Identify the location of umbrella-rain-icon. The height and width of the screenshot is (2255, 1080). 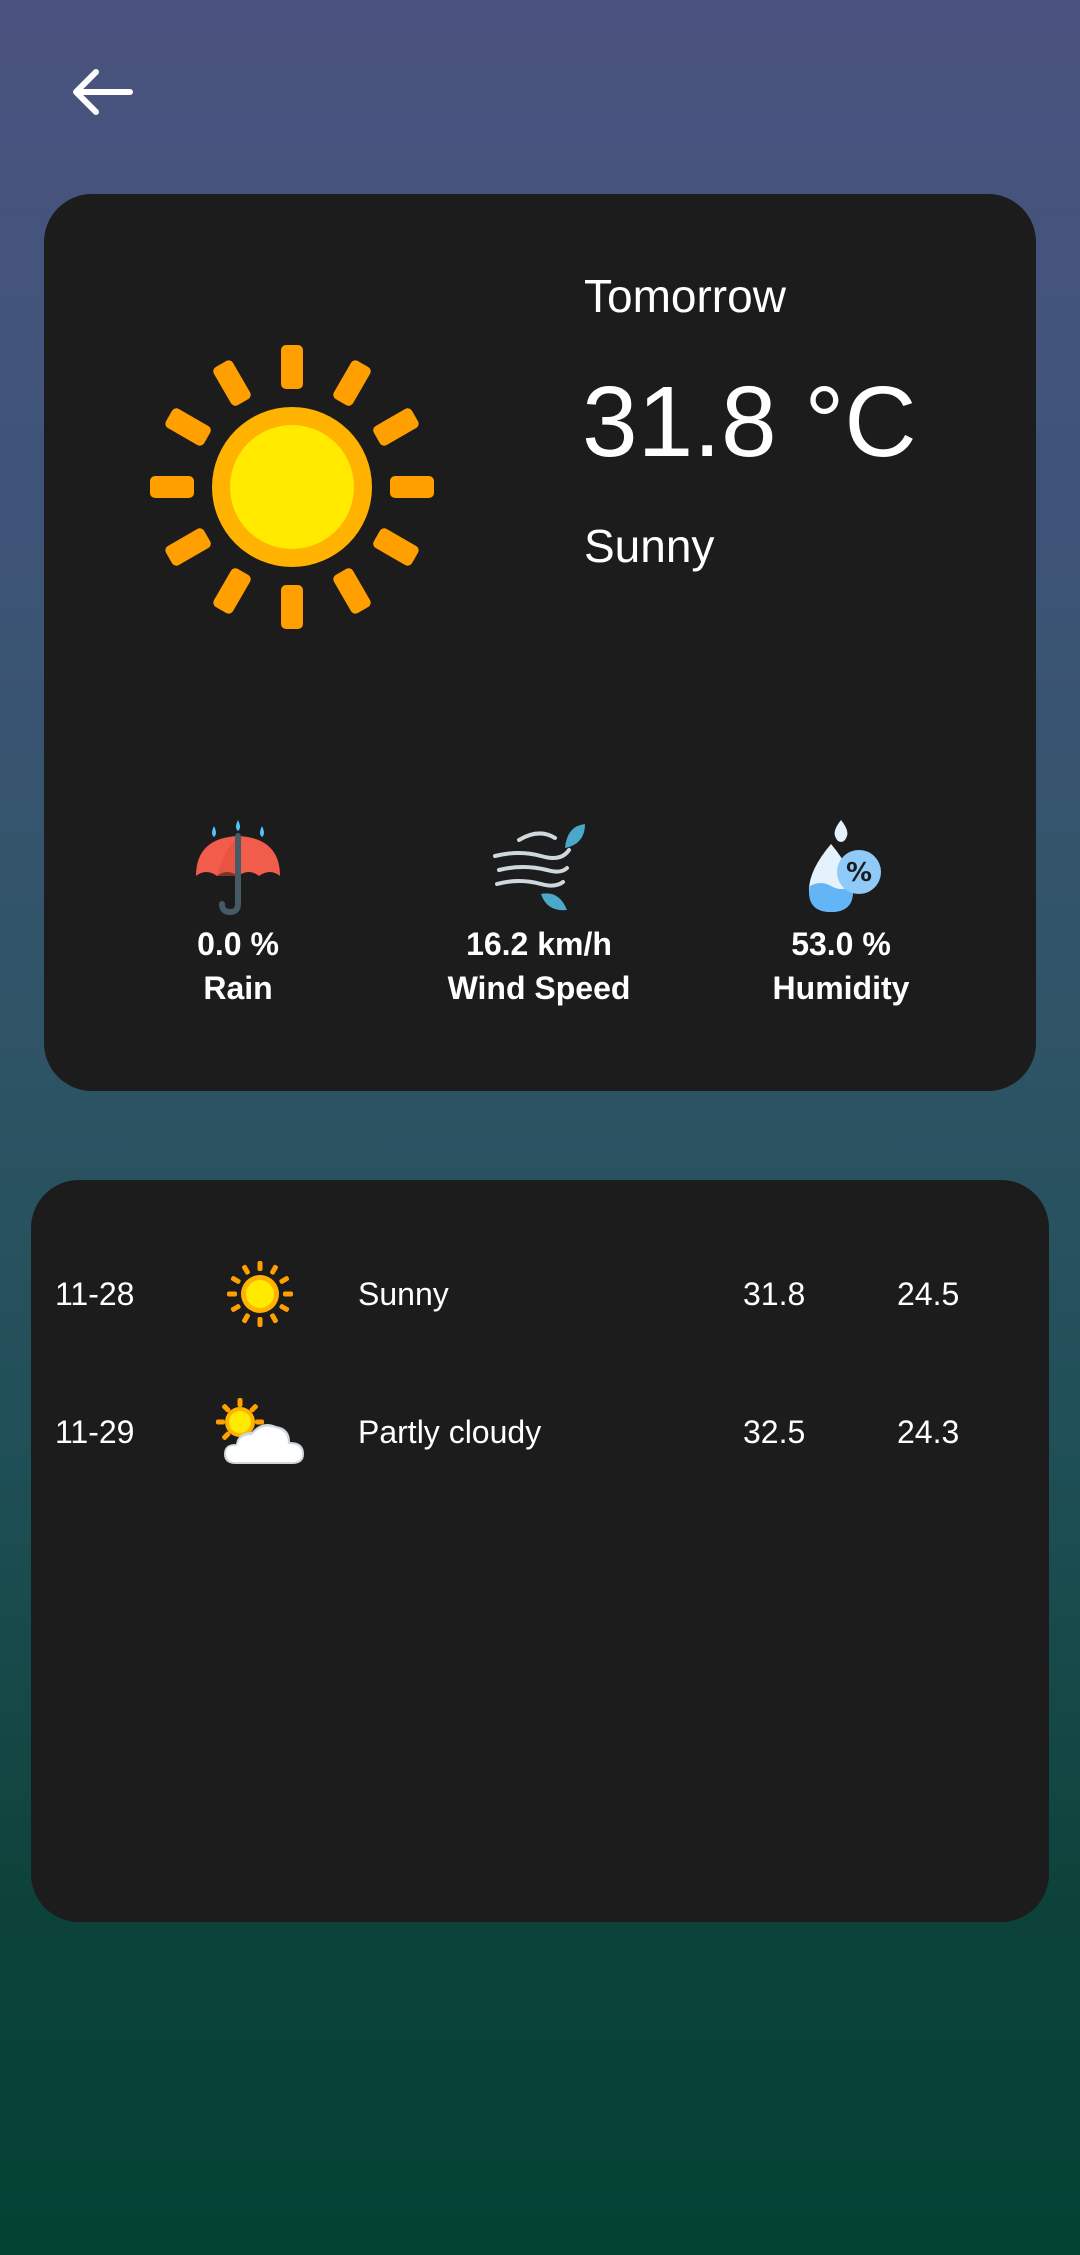
(238, 868).